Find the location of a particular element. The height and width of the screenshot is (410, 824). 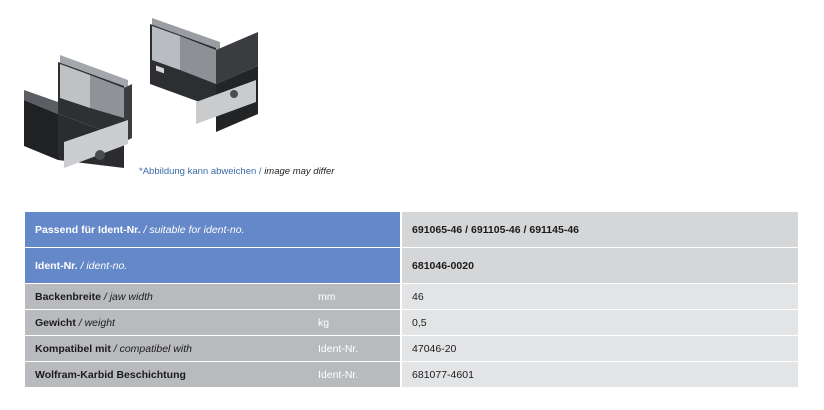

label-en: / weight is located at coordinates (95, 322).